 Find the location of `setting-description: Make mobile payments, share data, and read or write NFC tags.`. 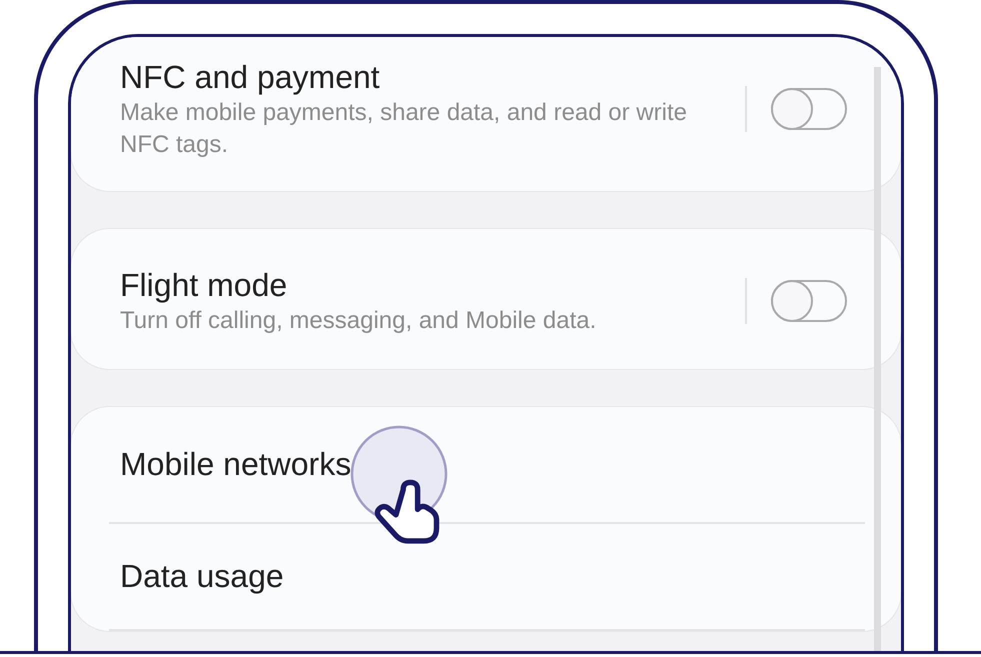

setting-description: Make mobile payments, share data, and read or write NFC tags. is located at coordinates (404, 129).